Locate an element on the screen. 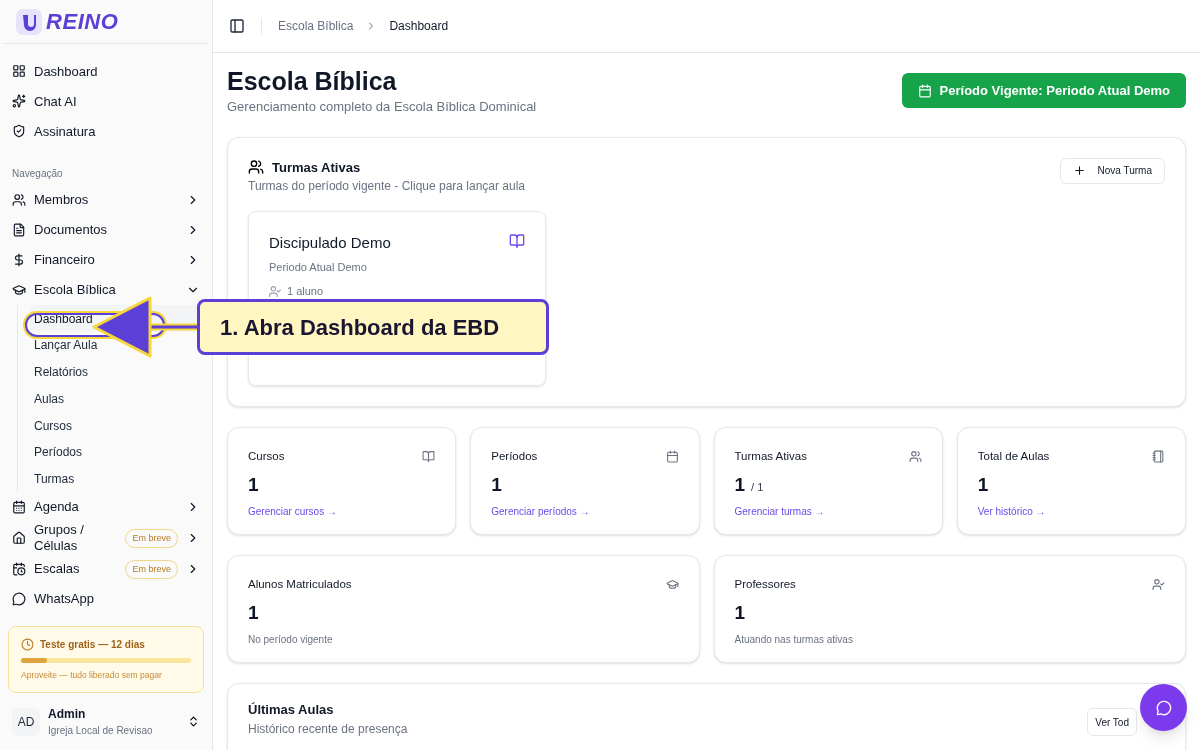 Image resolution: width=1200 pixels, height=750 pixels. expand-icon is located at coordinates (193, 721).